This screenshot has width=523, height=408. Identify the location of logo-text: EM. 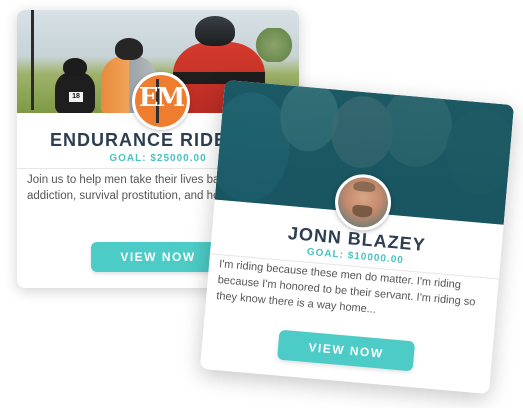
(162, 98).